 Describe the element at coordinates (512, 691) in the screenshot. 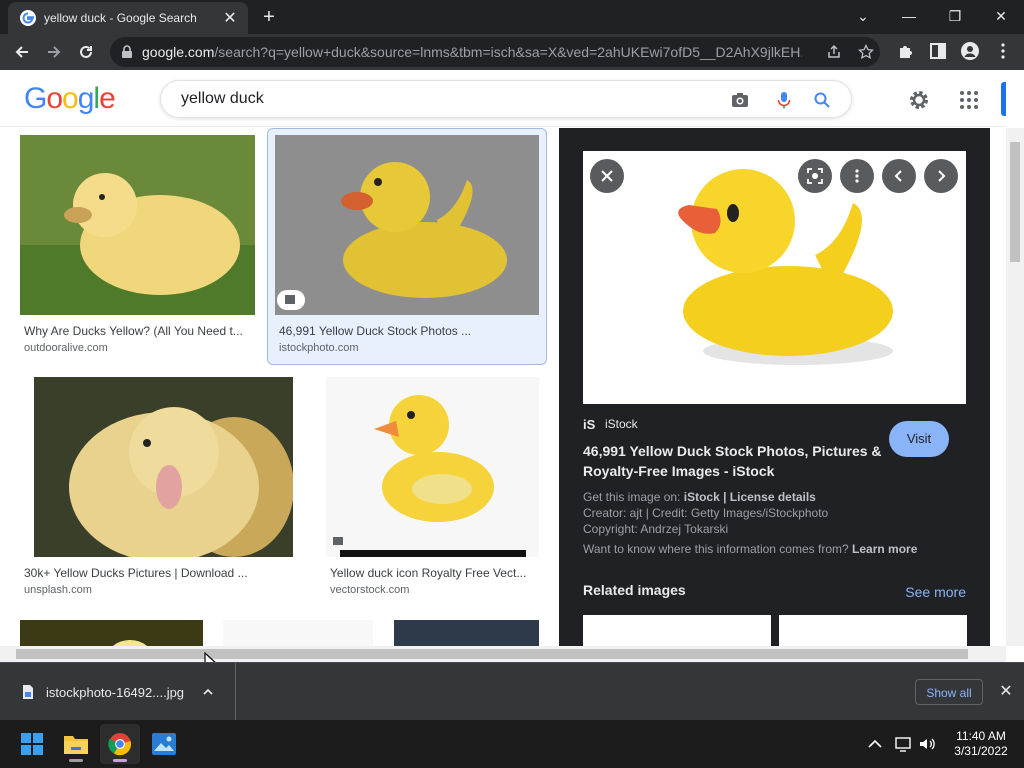

I see `download-bar: istockphoto-16492....jpg Show all ✕` at that location.